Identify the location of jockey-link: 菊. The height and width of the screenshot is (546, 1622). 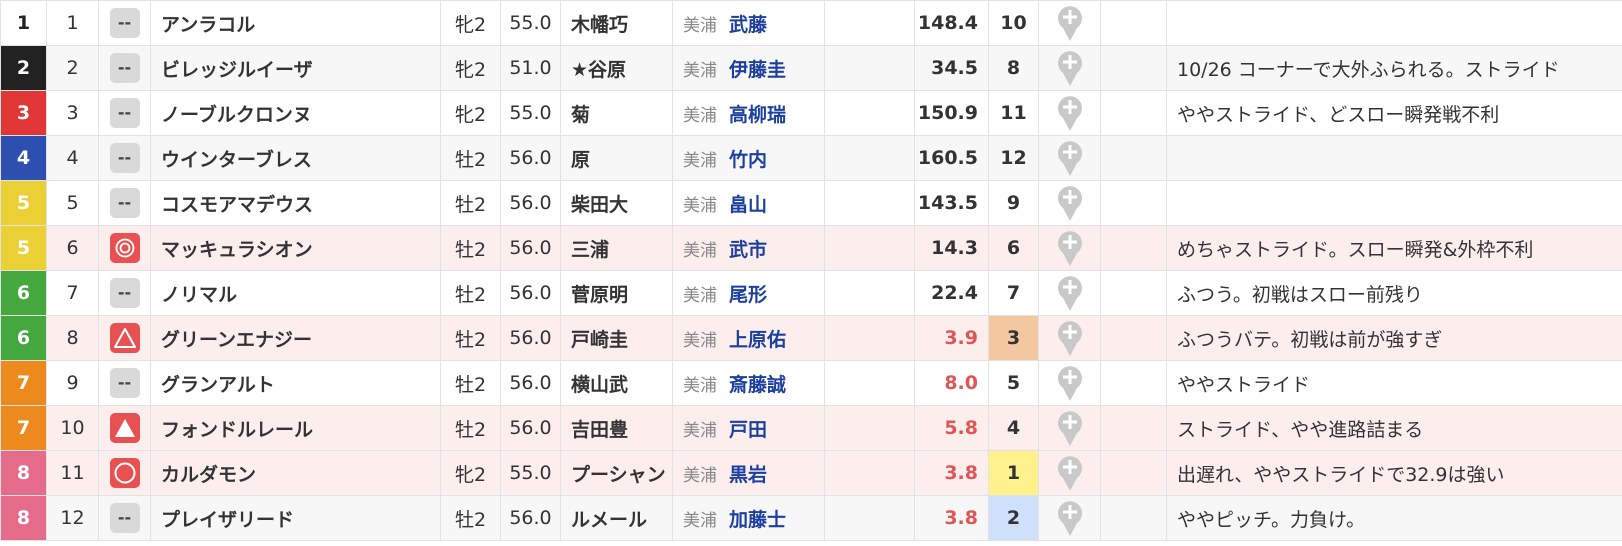
(616, 113).